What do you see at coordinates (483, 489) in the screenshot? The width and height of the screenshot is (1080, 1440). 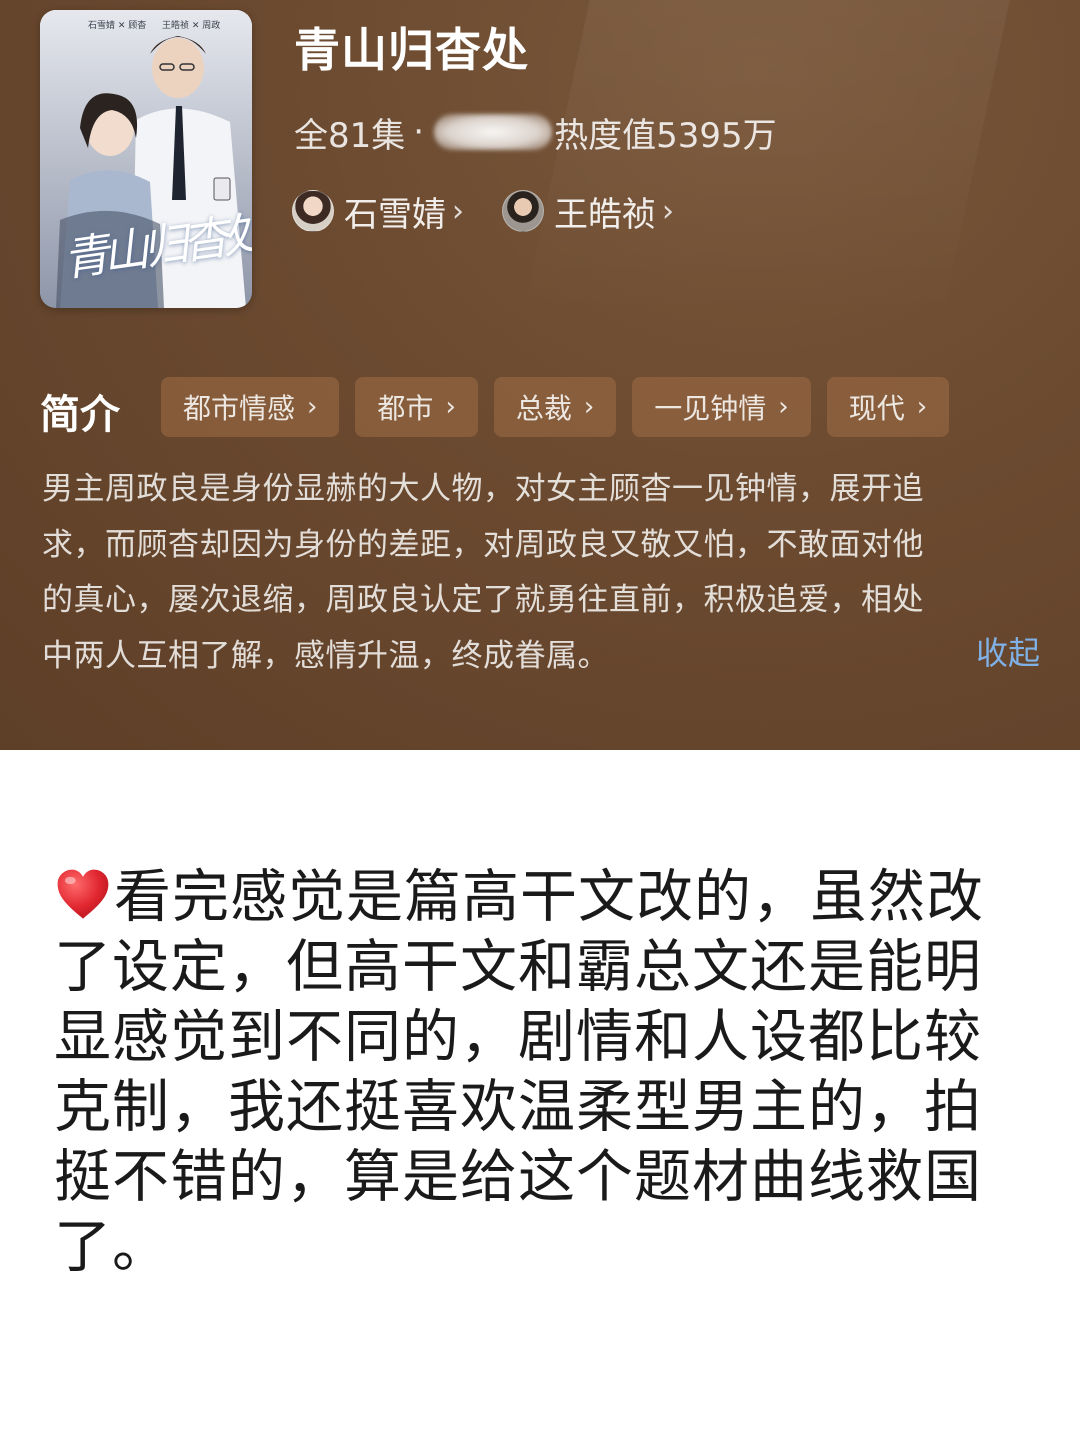 I see `synopsis-line: 男主周政良是身份显赫的大人物，对女主顾杳一见钟情，展开追` at bounding box center [483, 489].